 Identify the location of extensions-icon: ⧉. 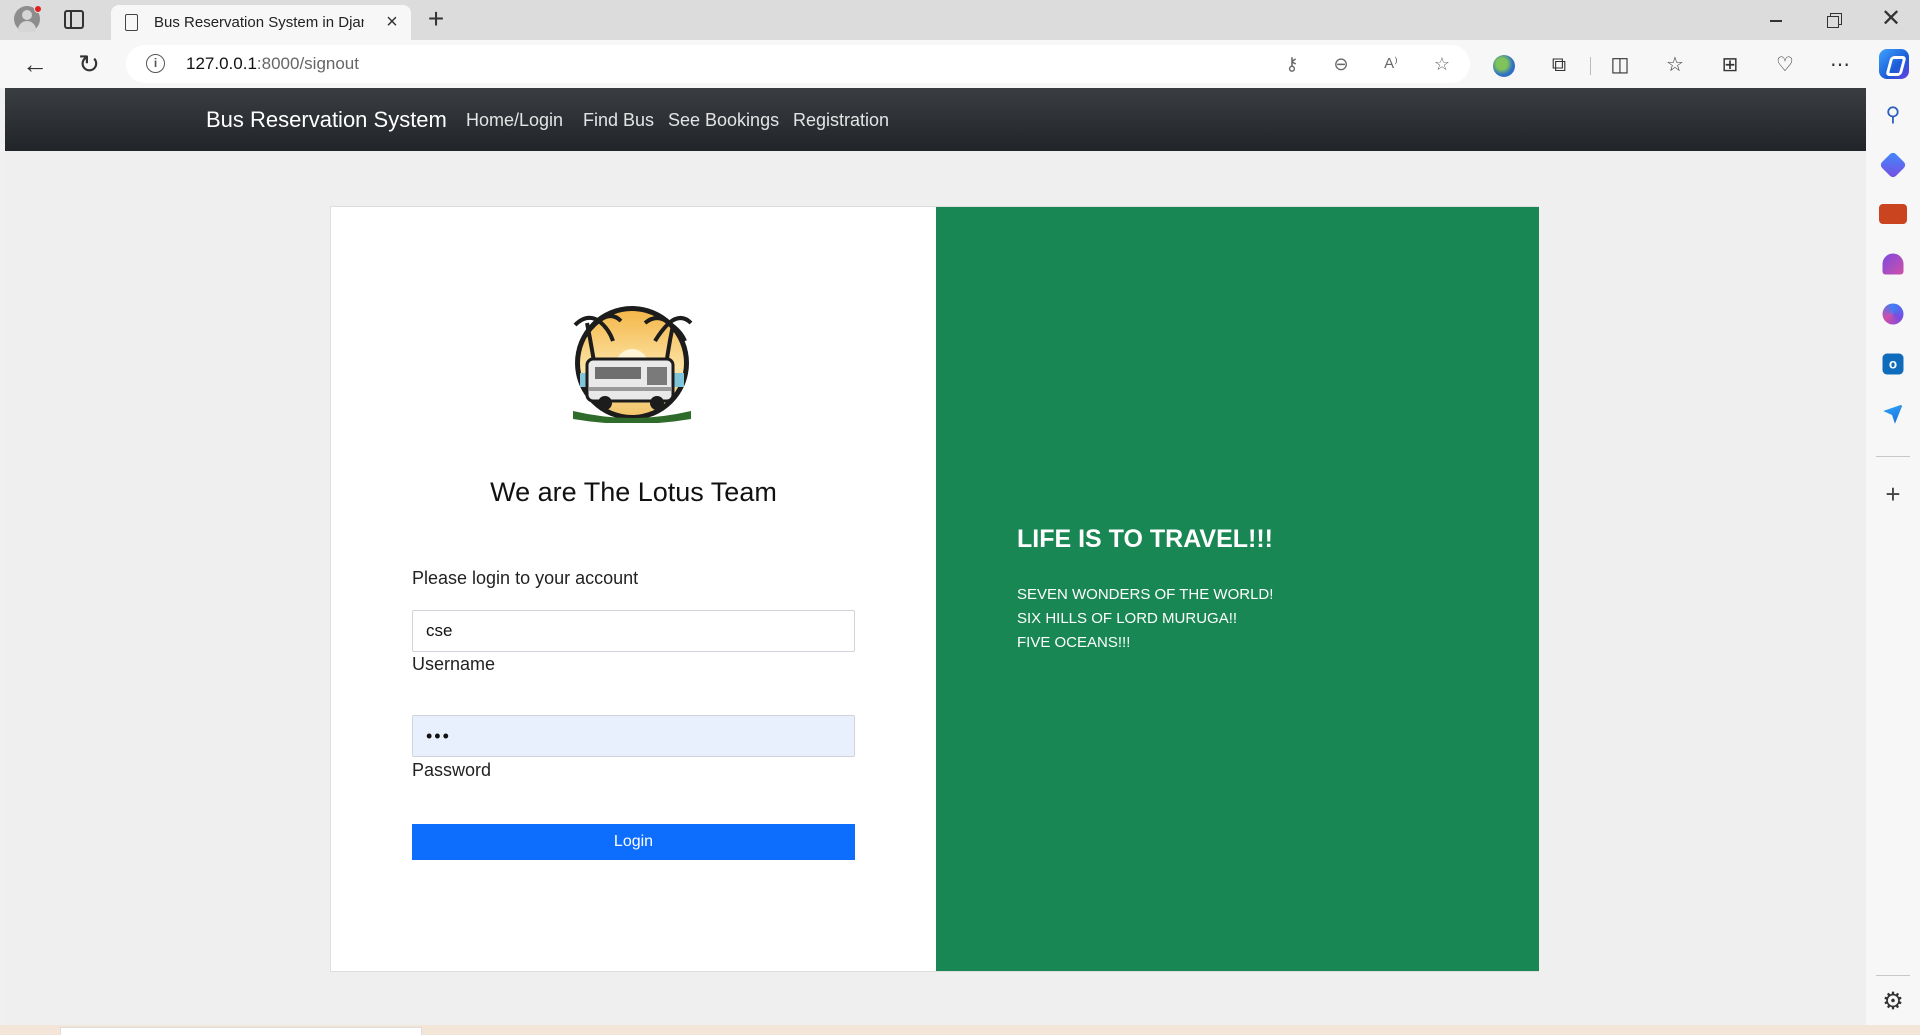
(1559, 65).